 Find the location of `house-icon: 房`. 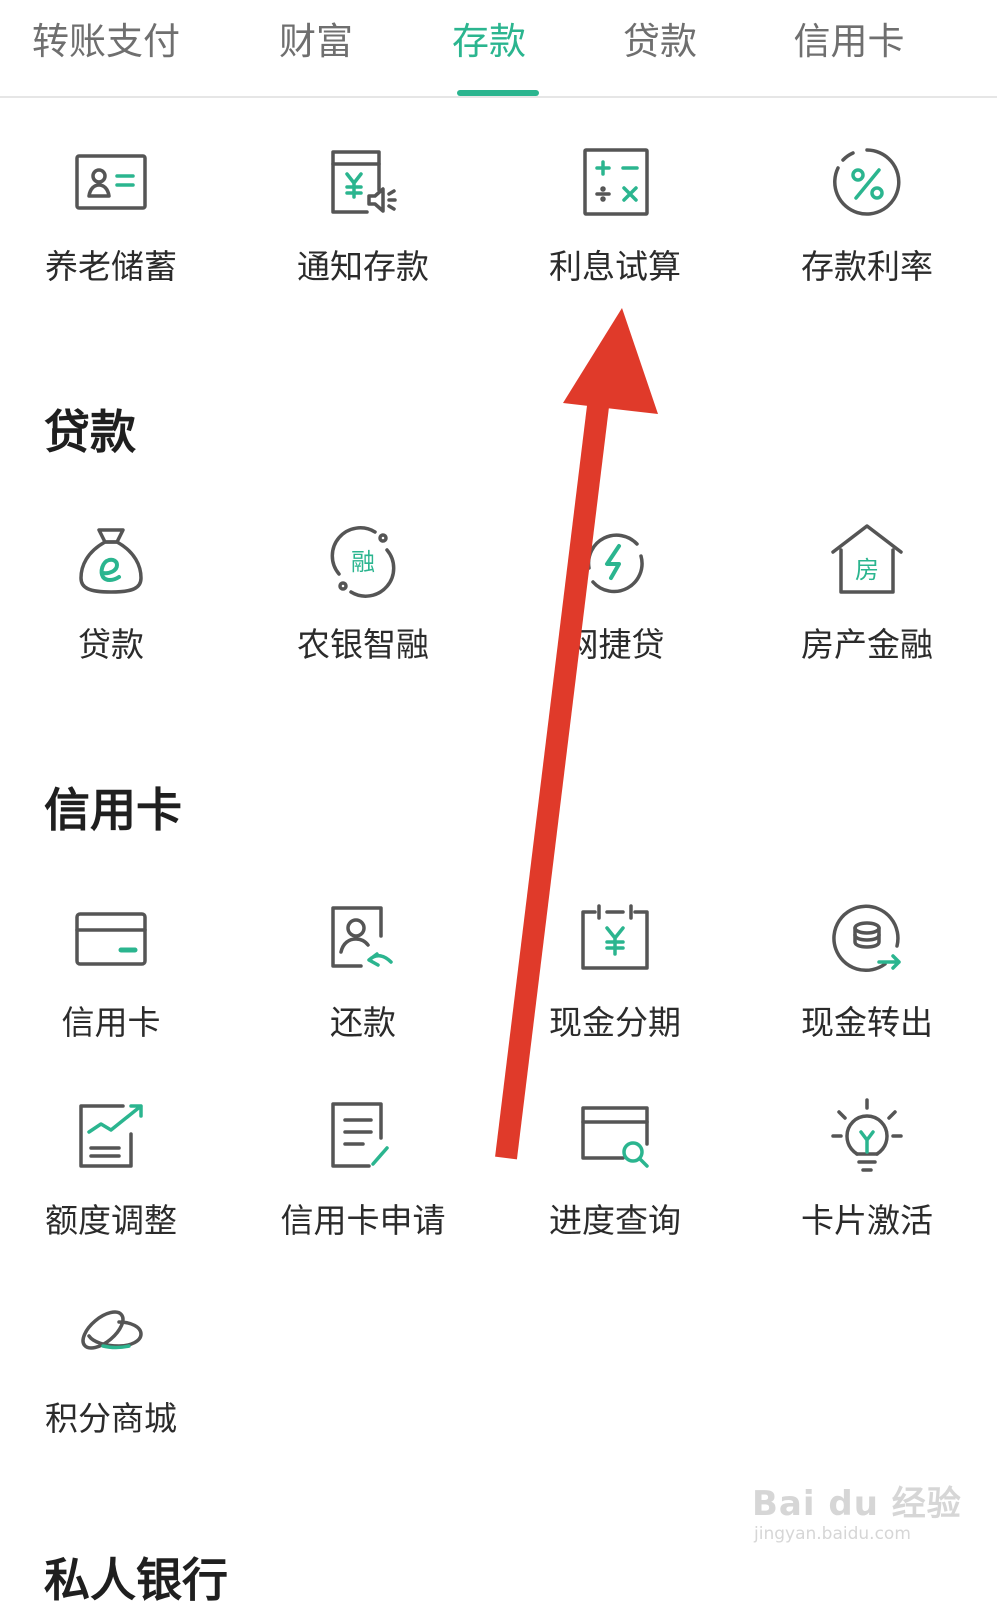

house-icon: 房 is located at coordinates (867, 562).